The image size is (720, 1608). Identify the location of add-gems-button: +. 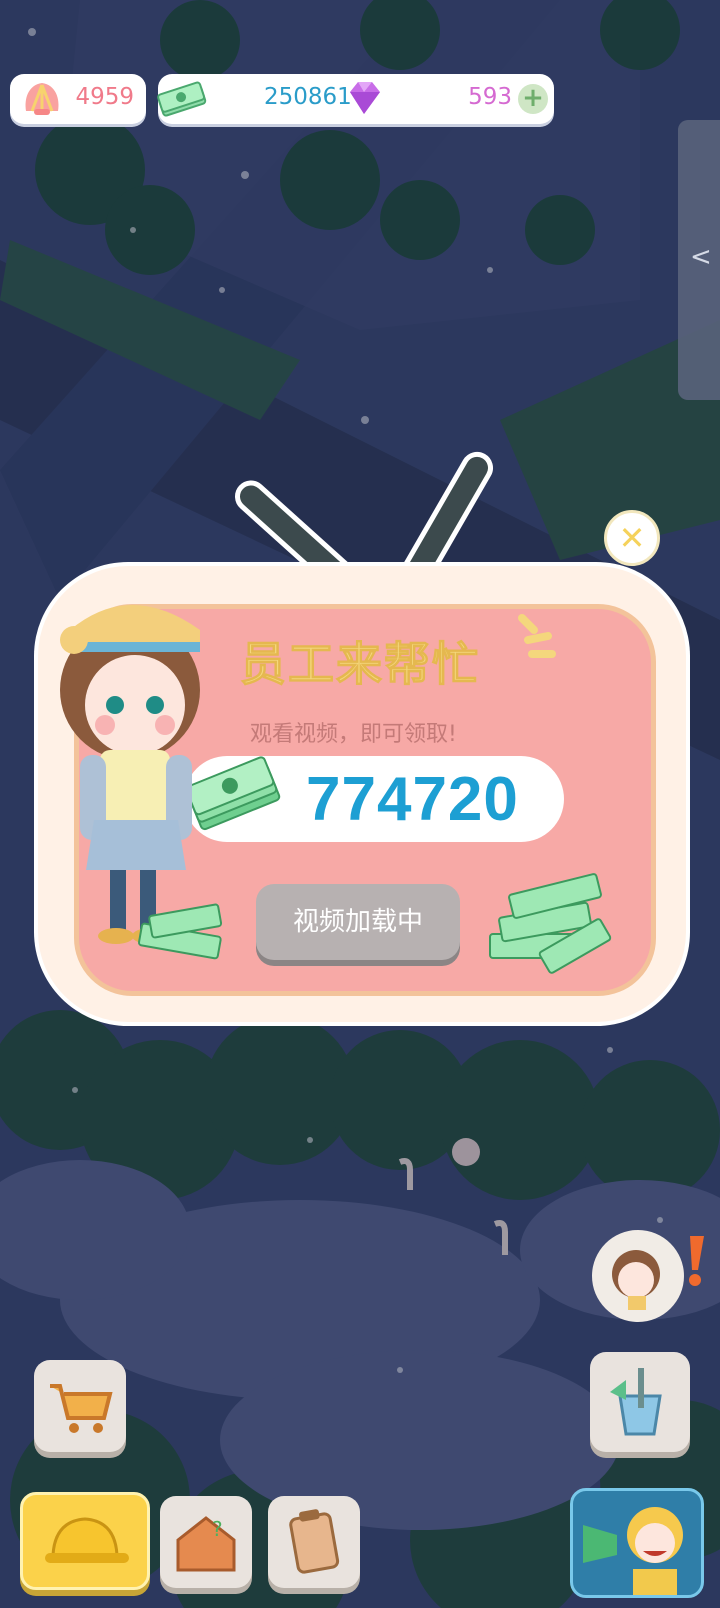
(533, 99).